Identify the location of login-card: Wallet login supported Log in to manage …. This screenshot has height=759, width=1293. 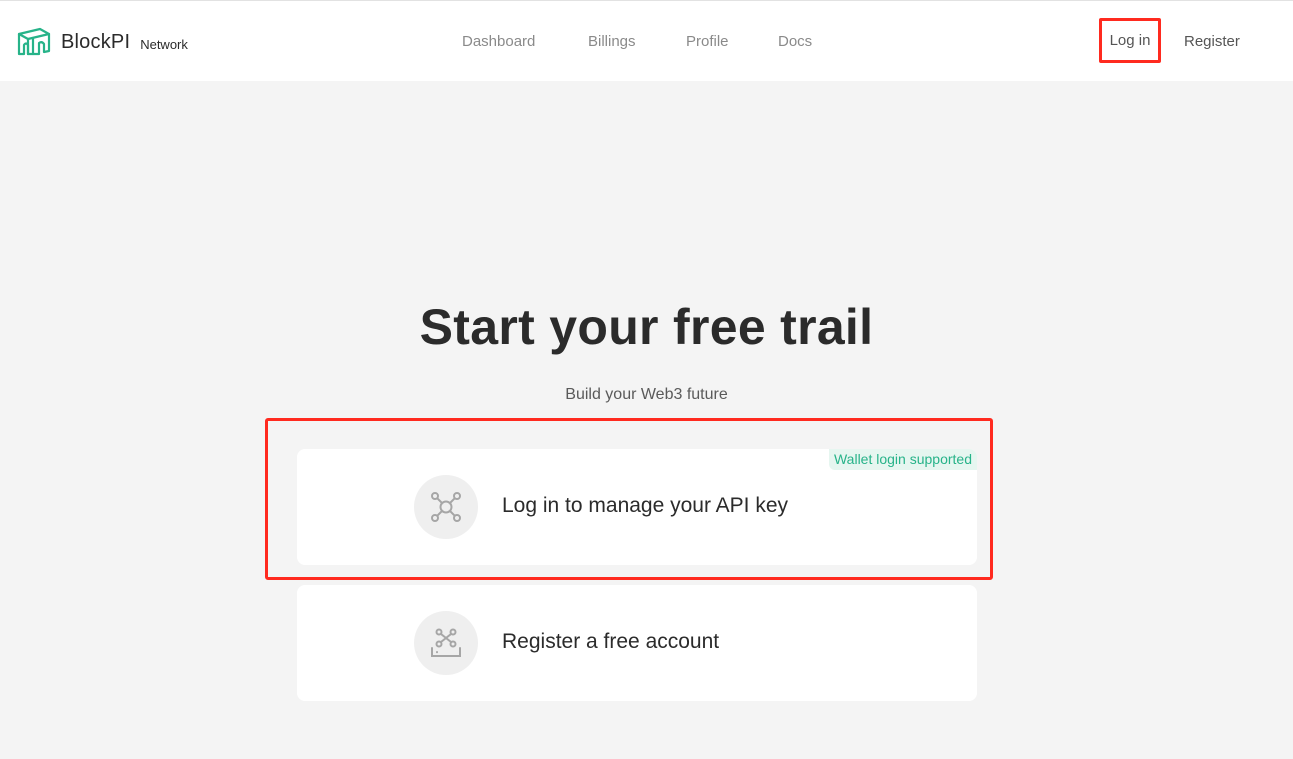
(637, 507).